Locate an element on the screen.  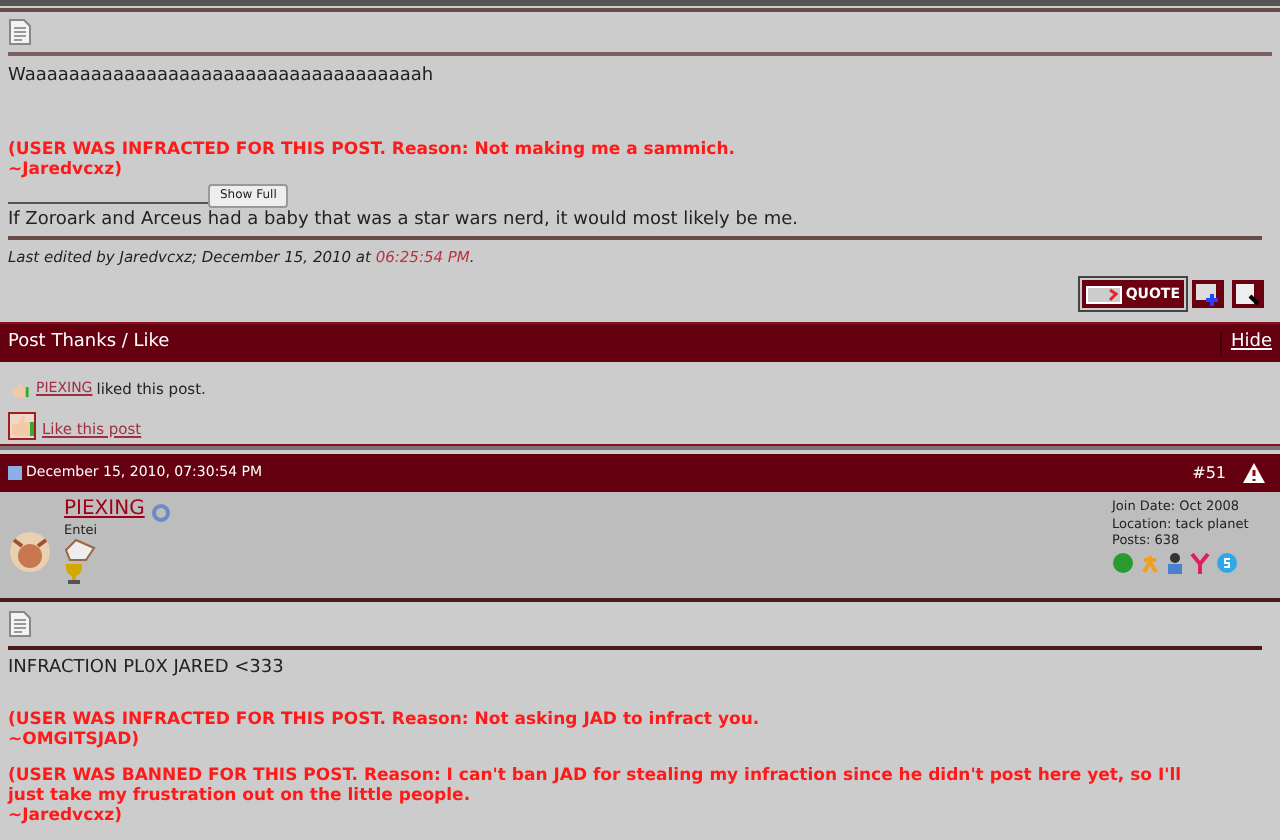
status-icon is located at coordinates (161, 513).